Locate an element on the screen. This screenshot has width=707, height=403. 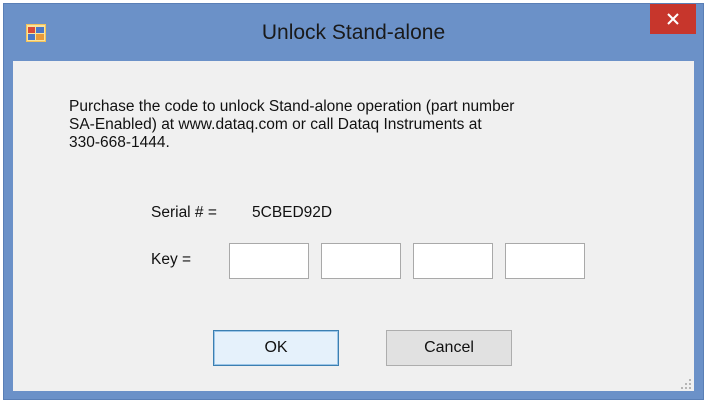
close-button is located at coordinates (673, 19).